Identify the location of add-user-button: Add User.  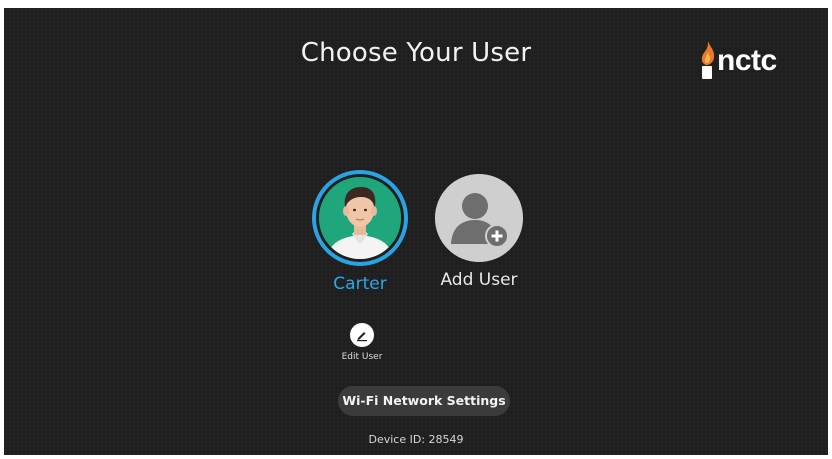
(479, 230).